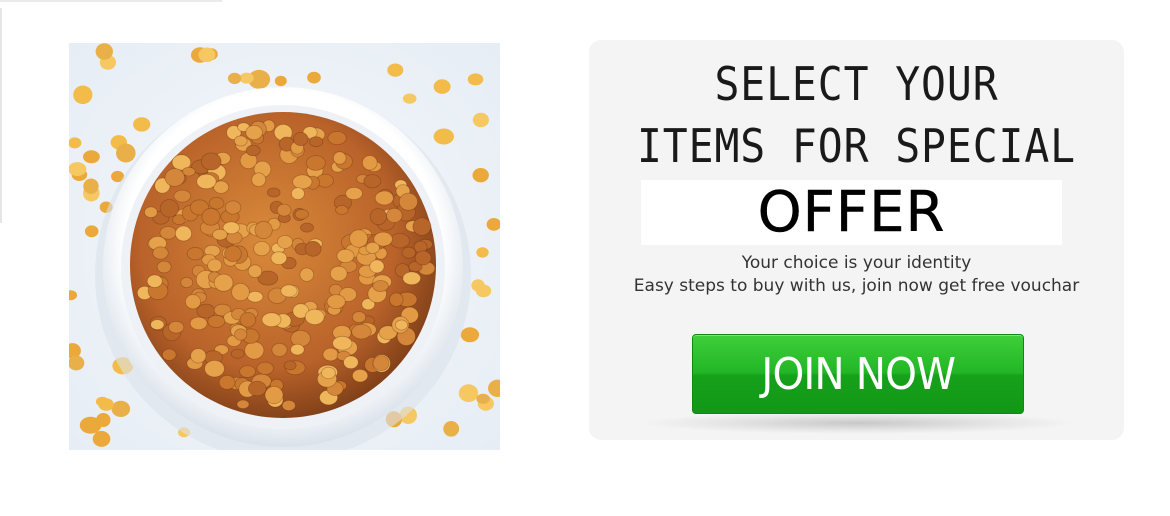  I want to click on headline-line-2: ITEMS FOR SPECIAL, so click(856, 146).